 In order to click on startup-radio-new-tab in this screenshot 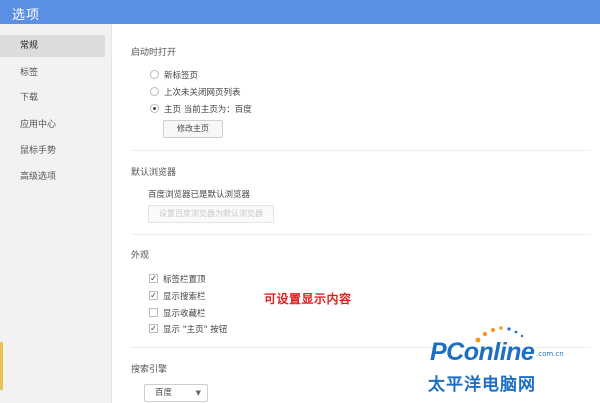, I will do `click(154, 74)`.